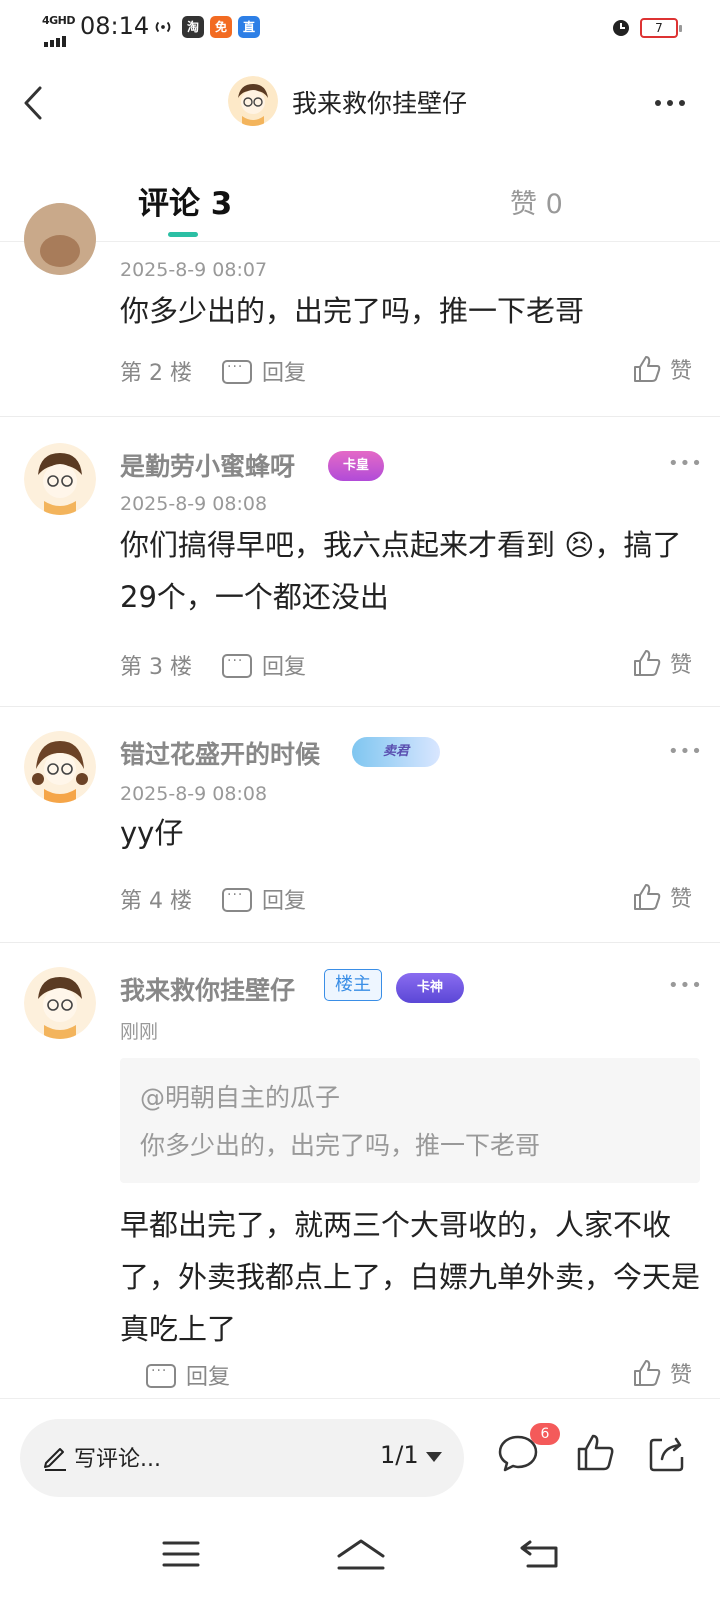 The width and height of the screenshot is (720, 1600). Describe the element at coordinates (183, 234) in the screenshot. I see `tab-active-indicator` at that location.